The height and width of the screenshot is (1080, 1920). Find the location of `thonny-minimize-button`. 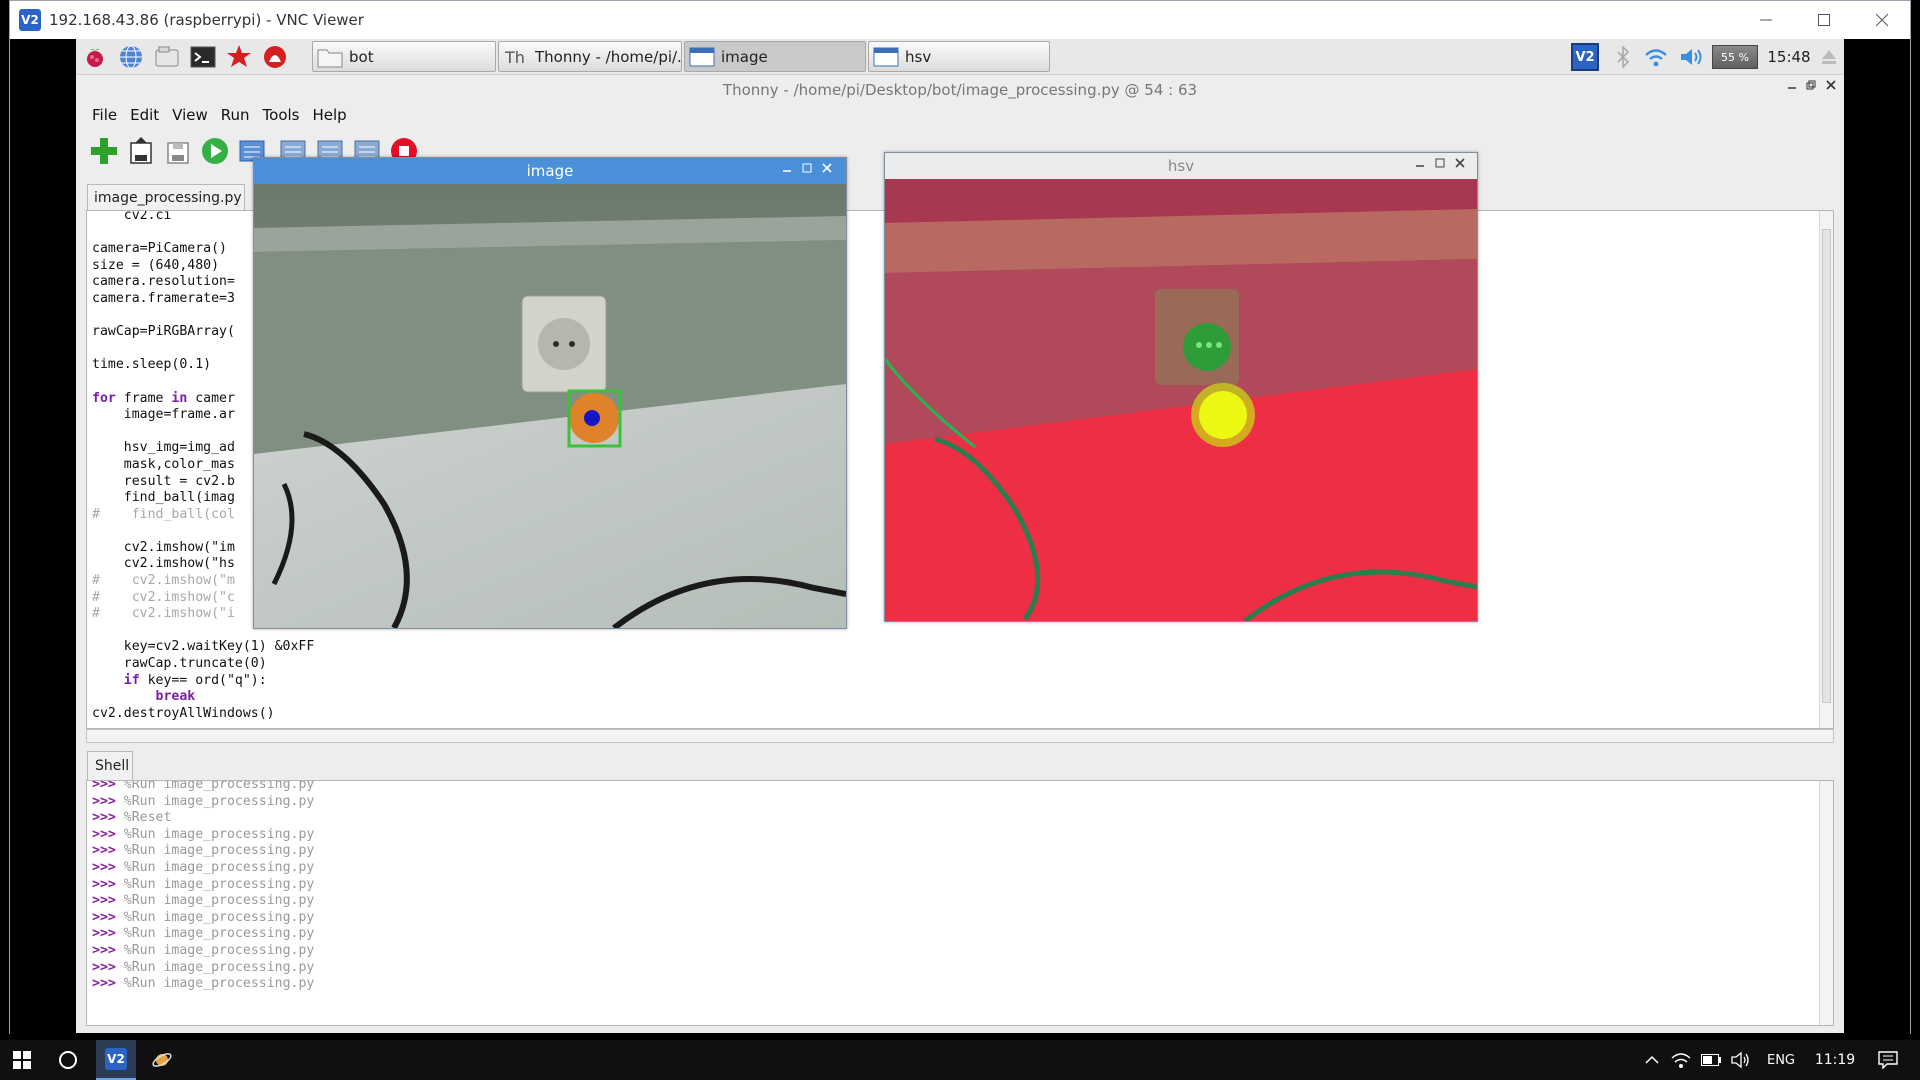

thonny-minimize-button is located at coordinates (1792, 86).